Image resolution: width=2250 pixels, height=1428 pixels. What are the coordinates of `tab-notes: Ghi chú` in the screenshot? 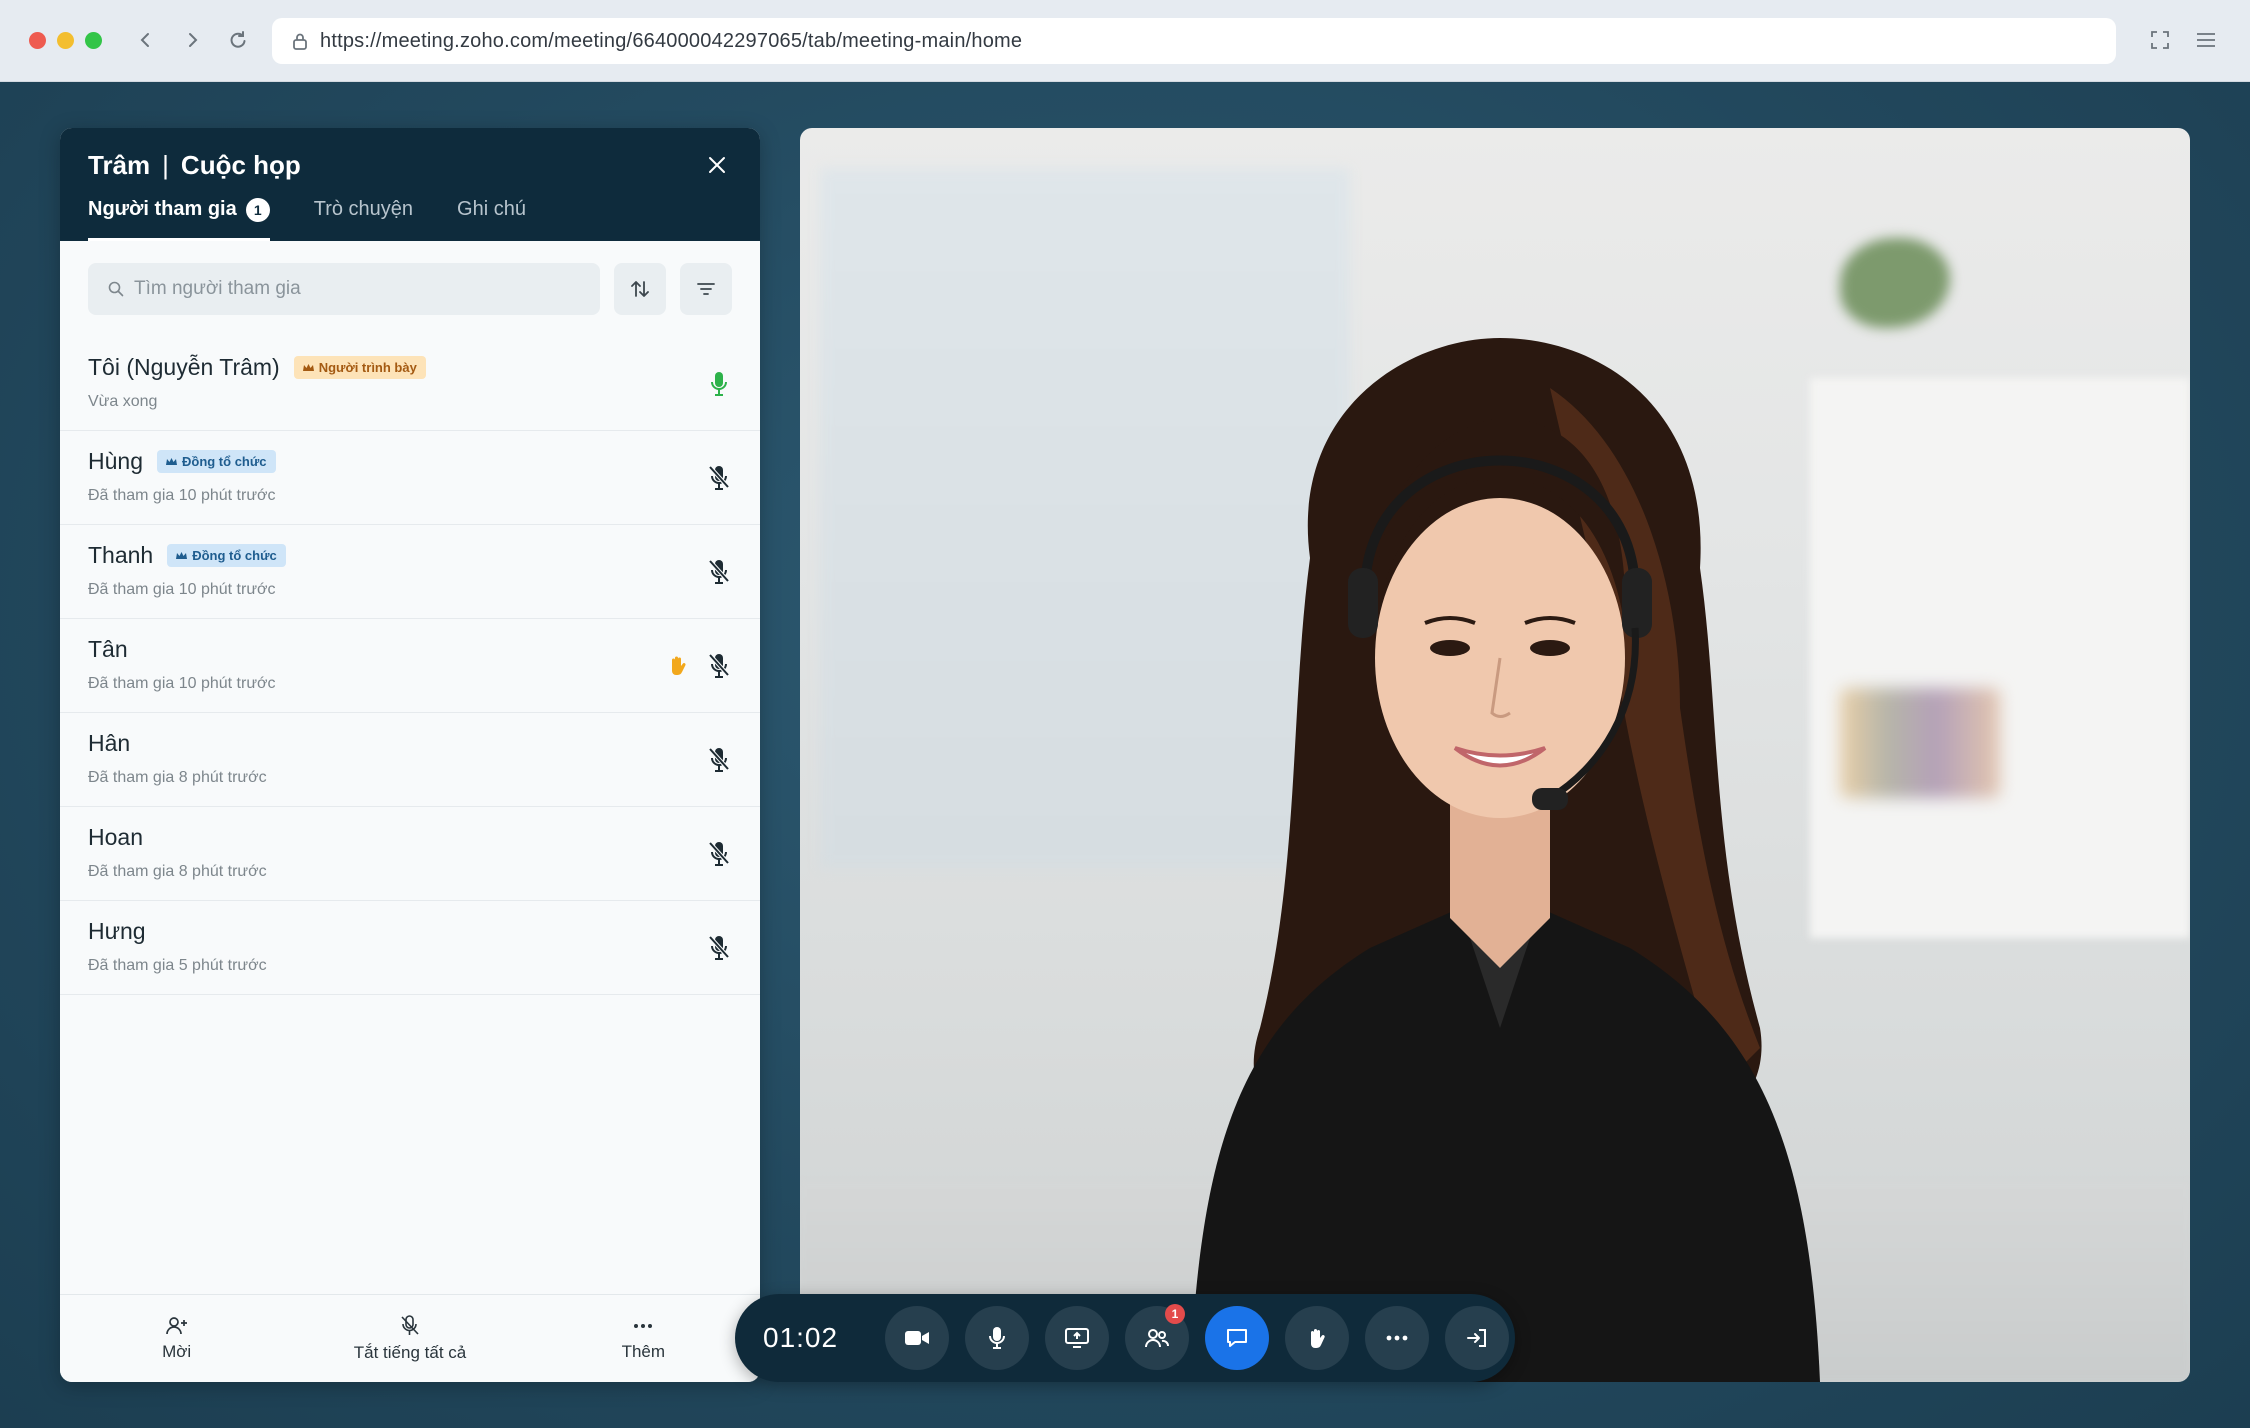 It's located at (491, 217).